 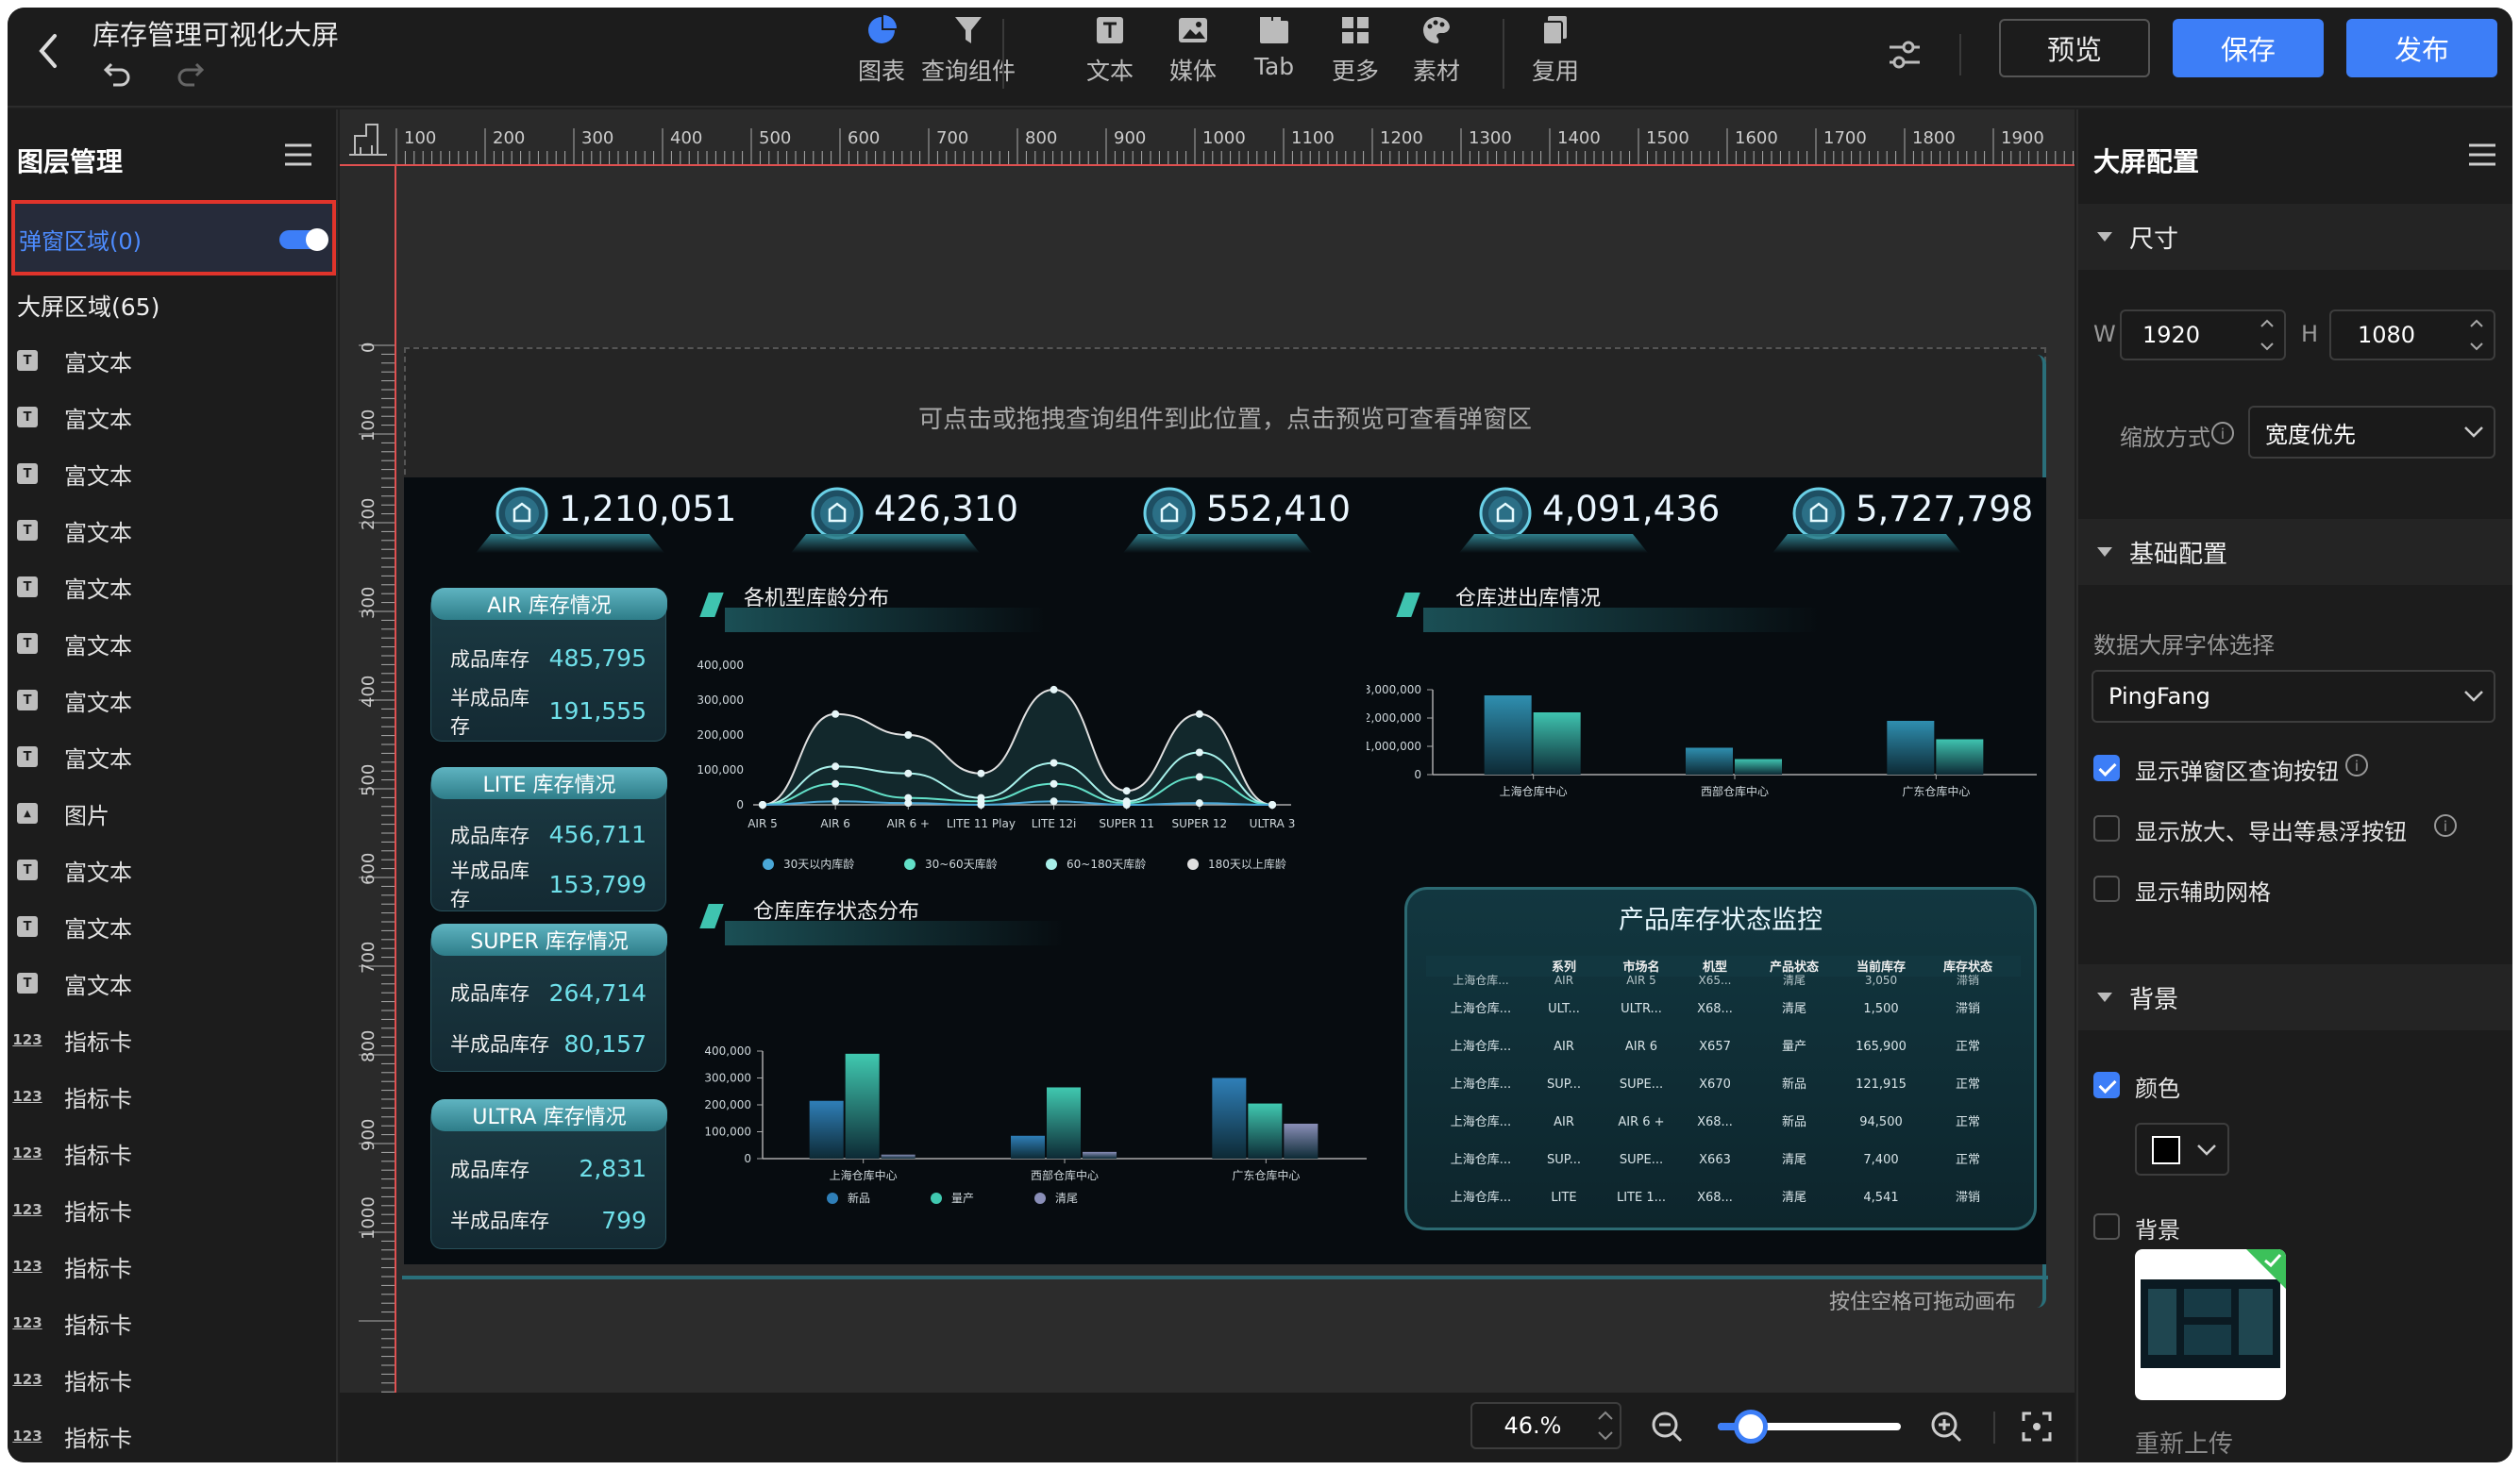 What do you see at coordinates (1667, 1427) in the screenshot?
I see `zoom-out-icon` at bounding box center [1667, 1427].